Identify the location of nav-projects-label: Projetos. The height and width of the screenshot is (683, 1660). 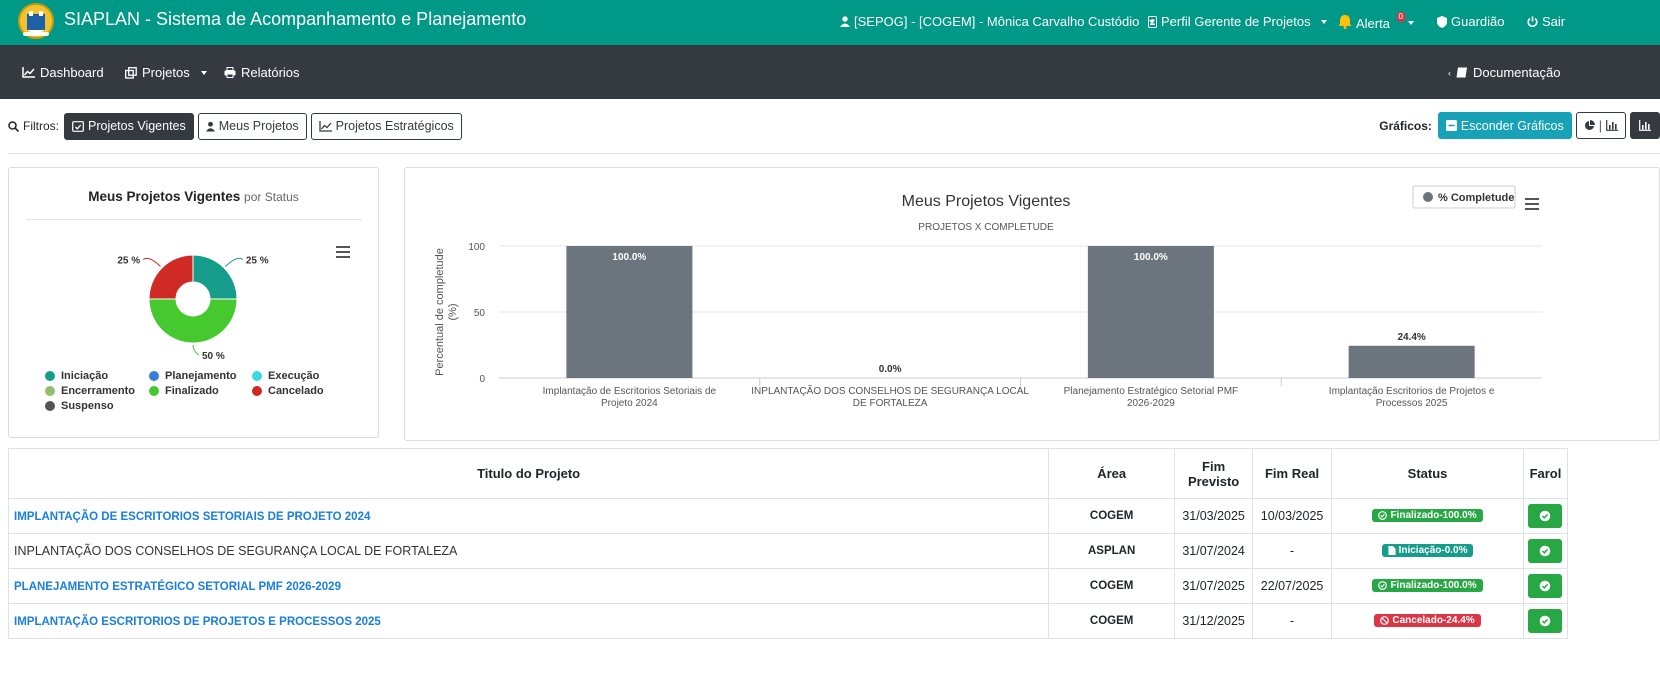
(166, 72).